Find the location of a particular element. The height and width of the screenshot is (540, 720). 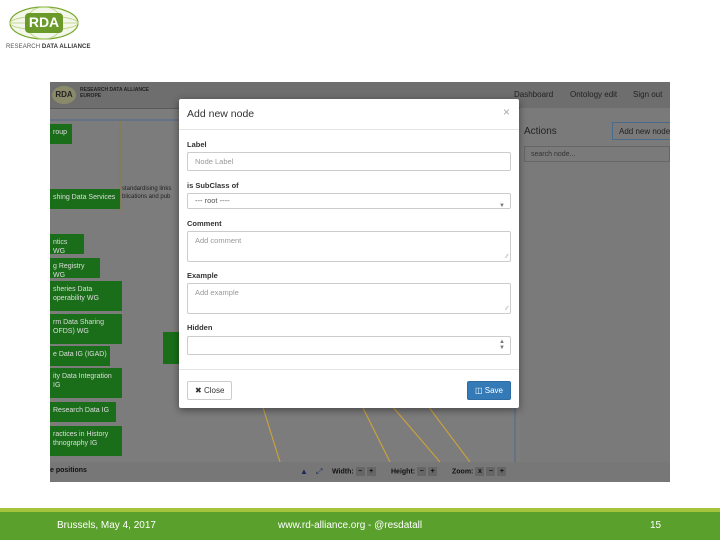

updown-chevron-icon: ▲ ▼ is located at coordinates (502, 345).